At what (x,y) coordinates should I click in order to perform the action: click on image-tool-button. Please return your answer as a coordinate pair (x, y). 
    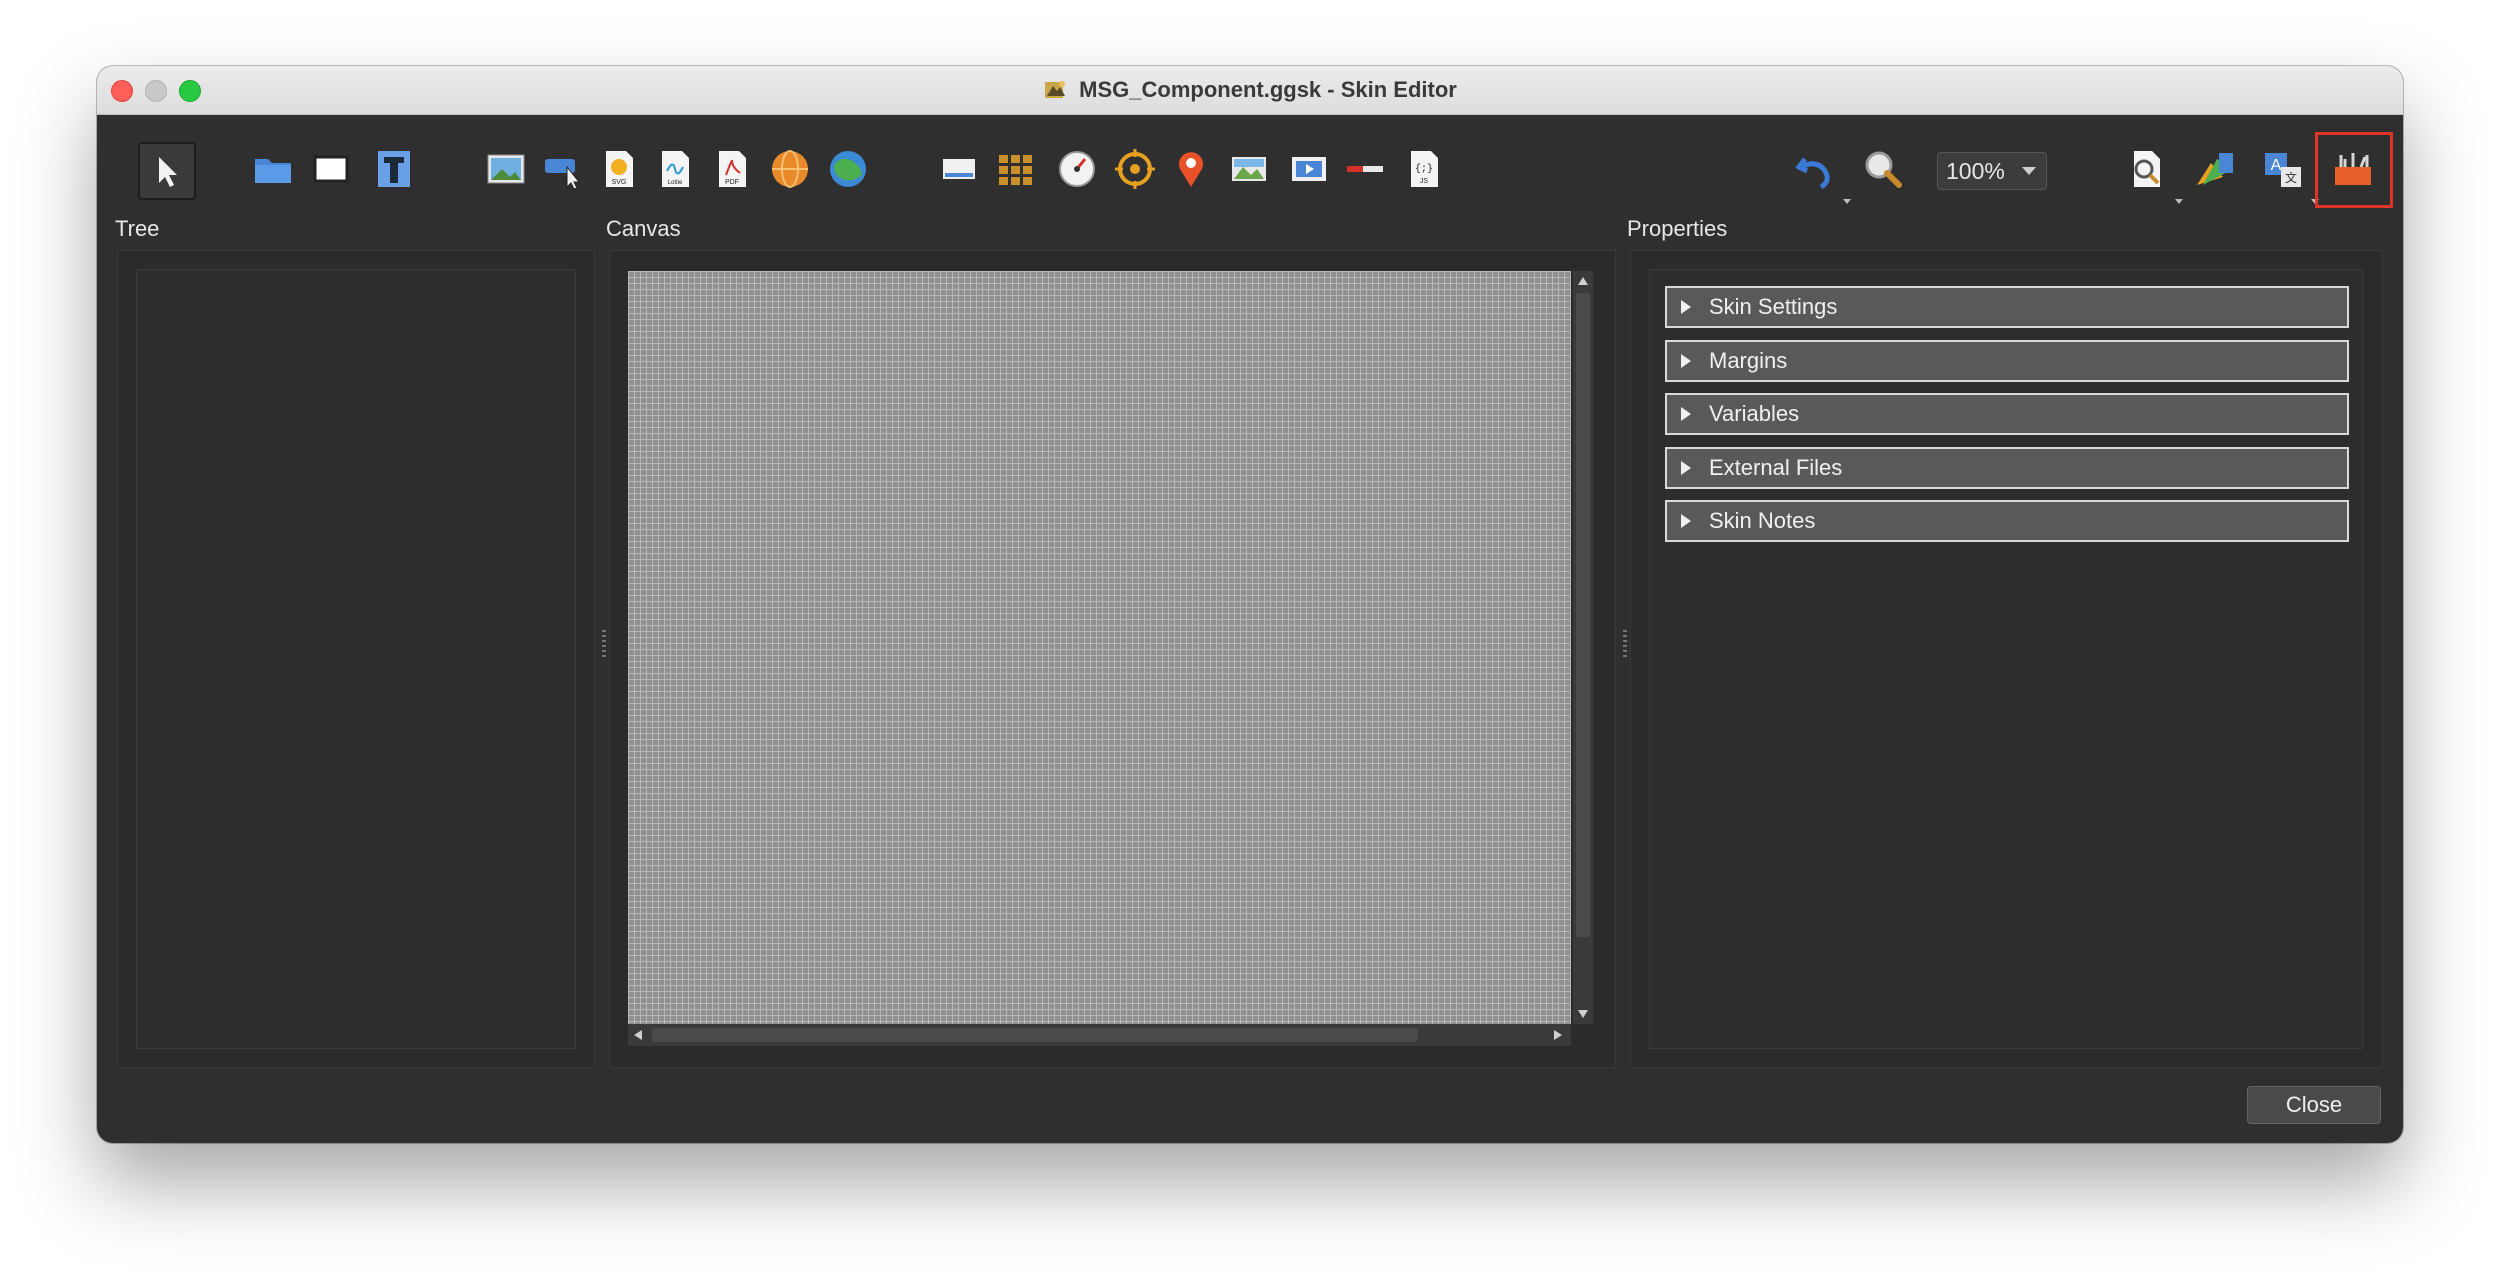
    Looking at the image, I should click on (506, 169).